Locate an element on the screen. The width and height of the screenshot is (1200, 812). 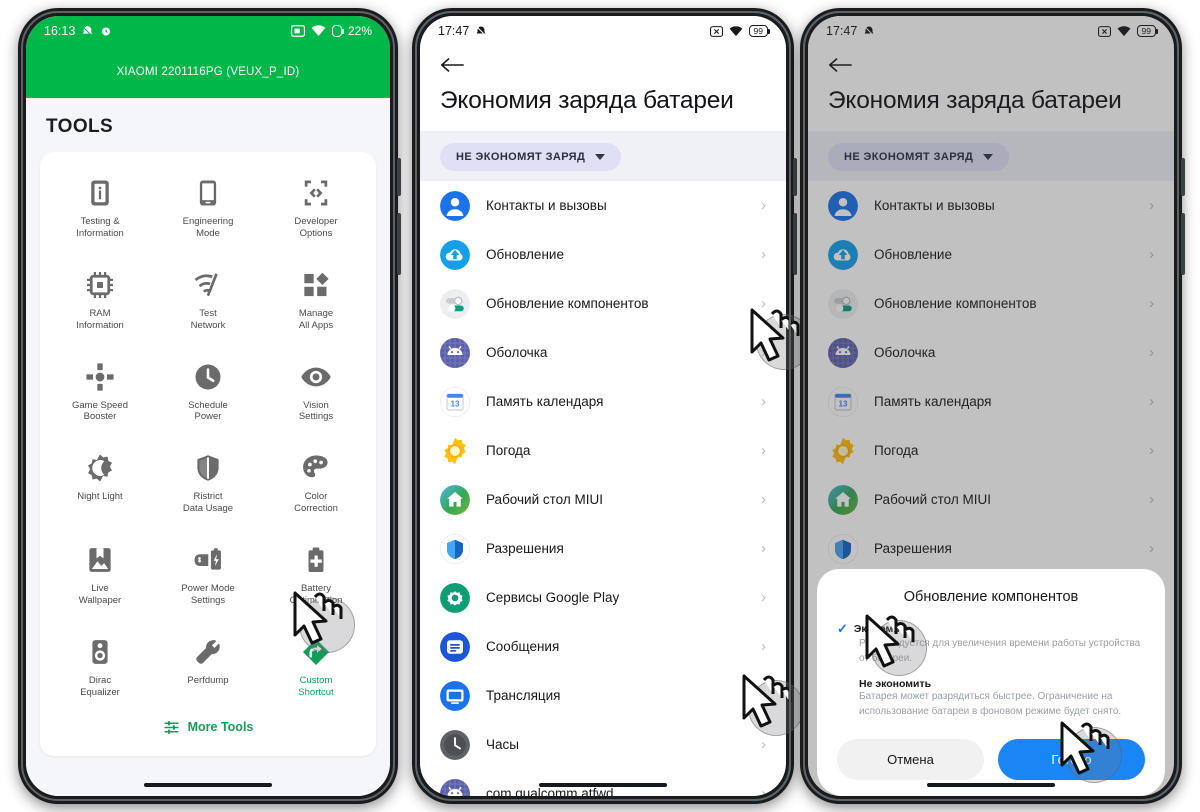
android-shell-icon is located at coordinates (455, 787).